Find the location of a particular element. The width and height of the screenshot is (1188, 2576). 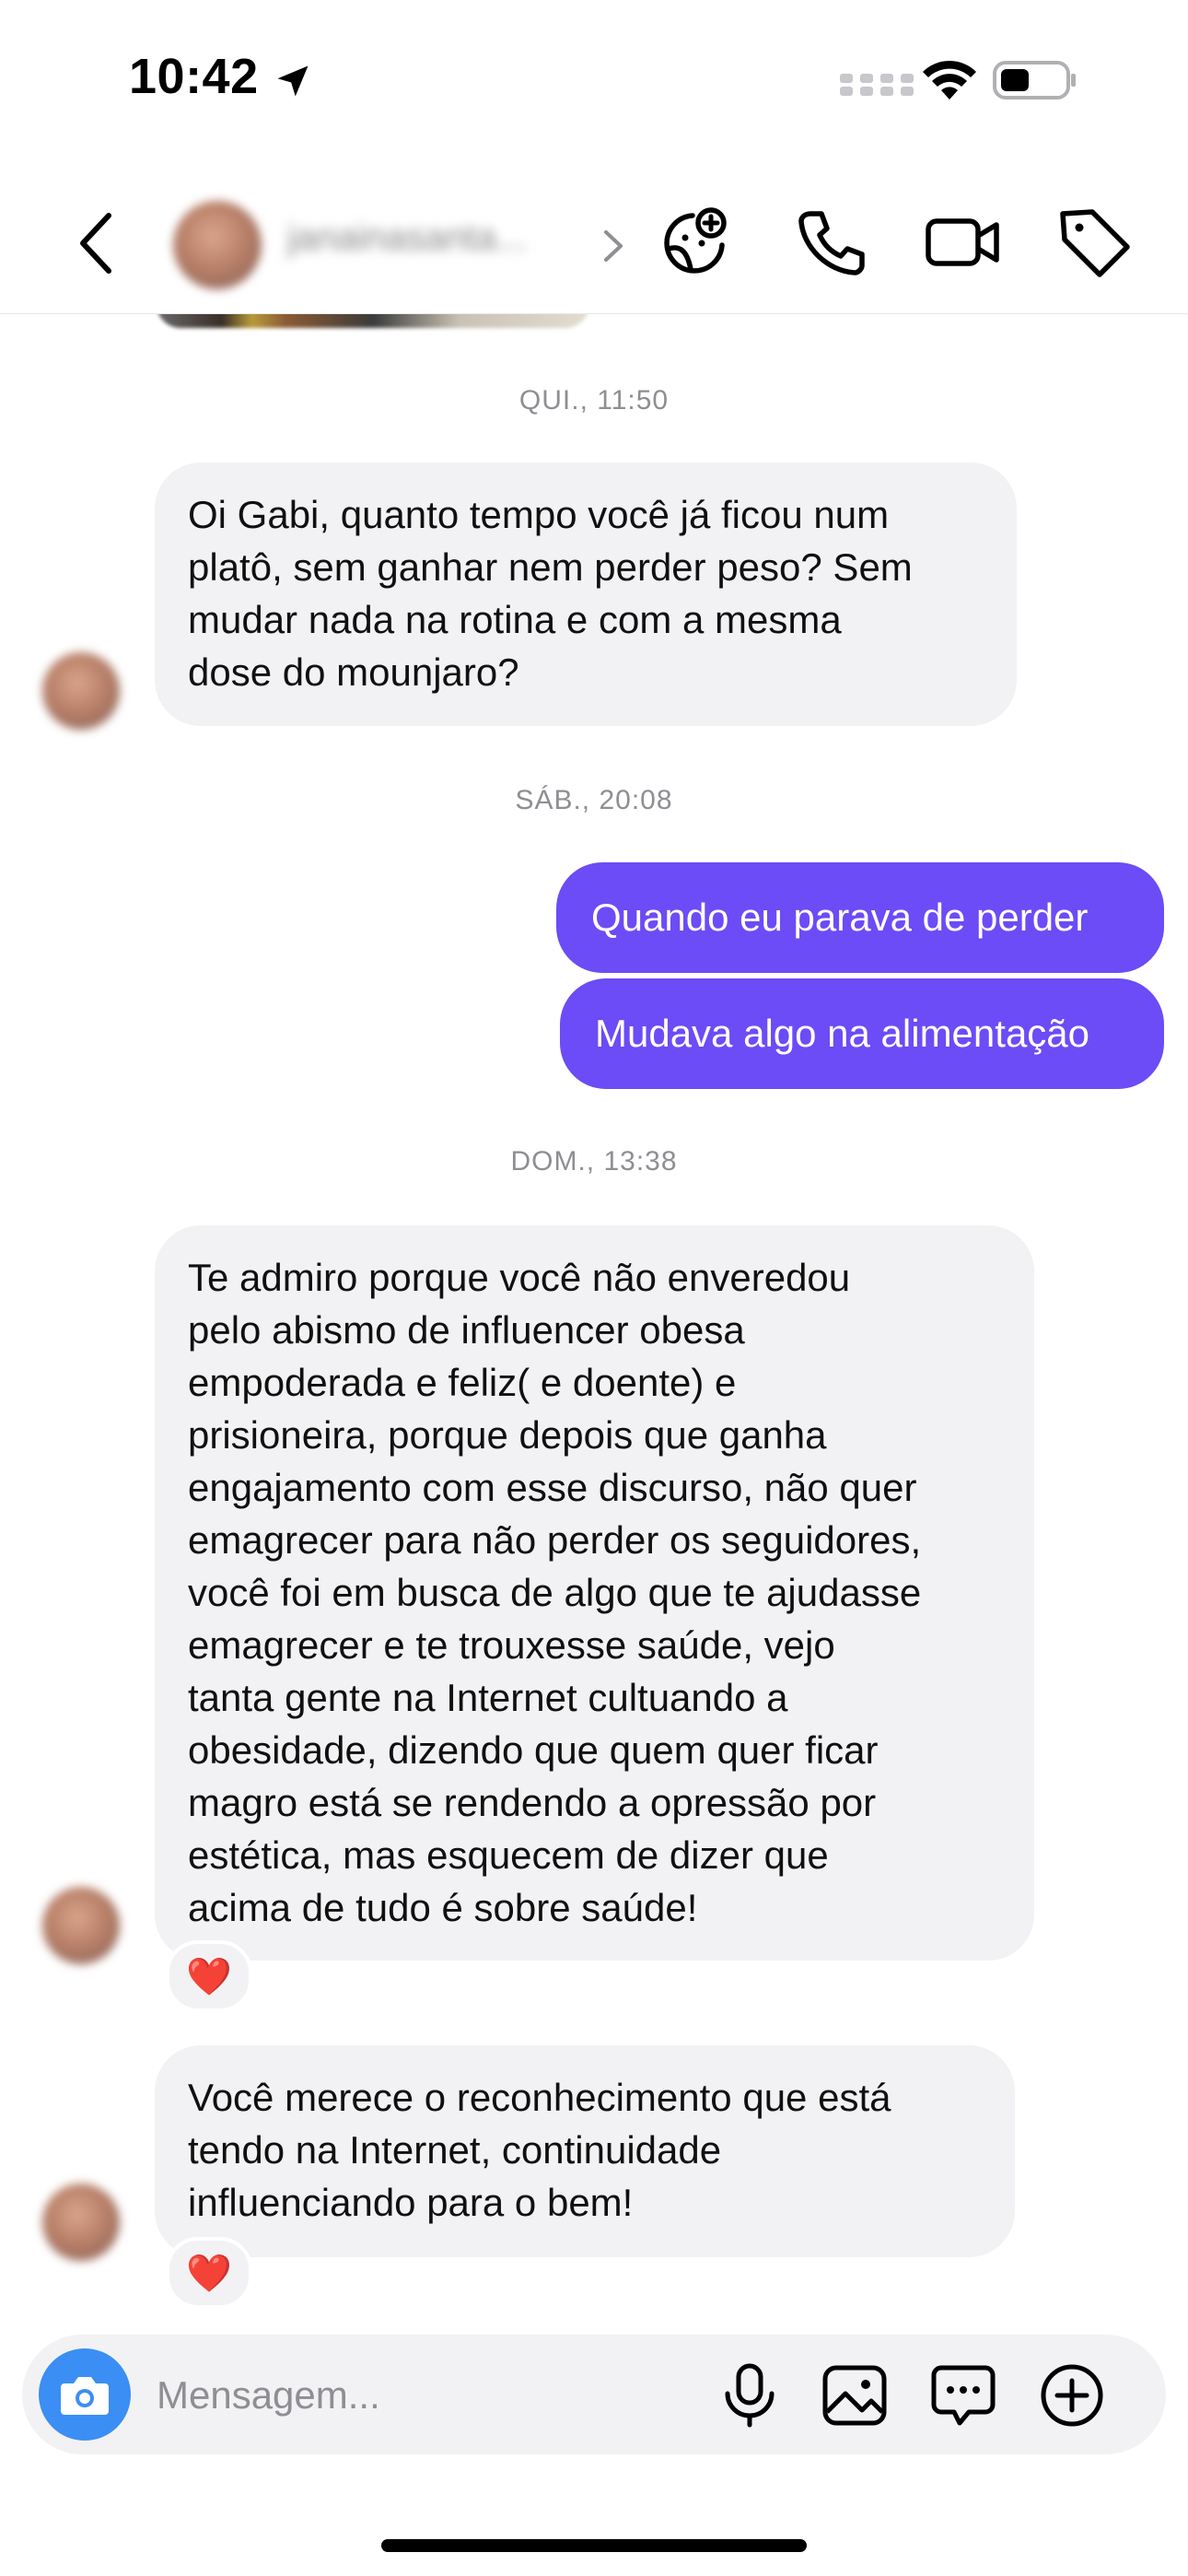

home-indicator is located at coordinates (594, 2545).